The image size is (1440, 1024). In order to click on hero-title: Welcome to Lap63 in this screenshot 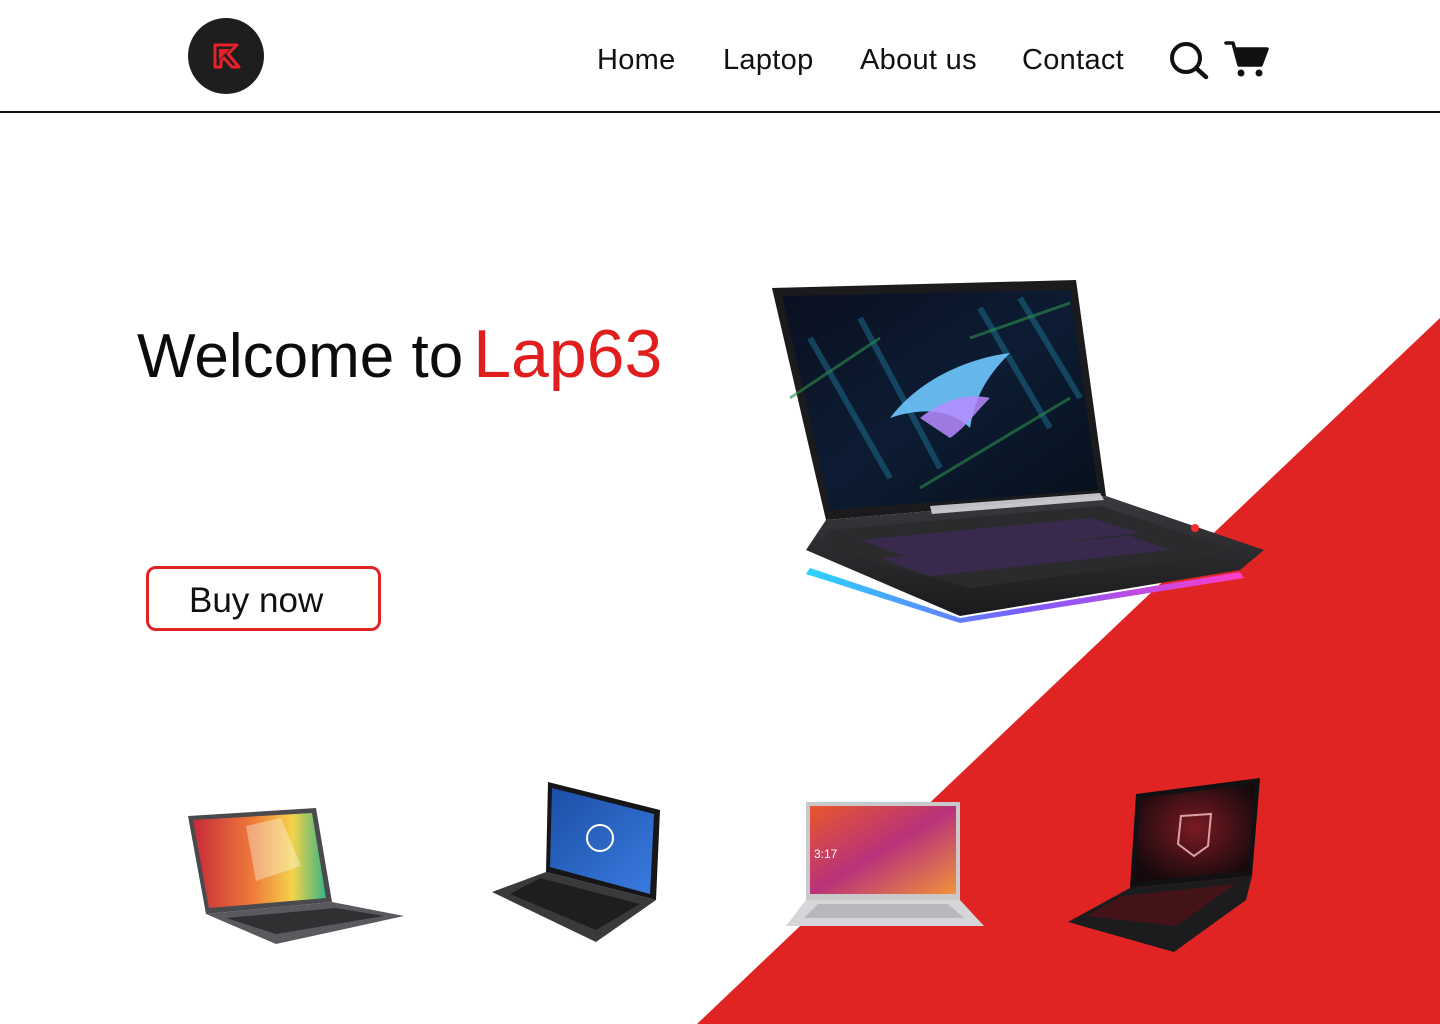, I will do `click(399, 355)`.